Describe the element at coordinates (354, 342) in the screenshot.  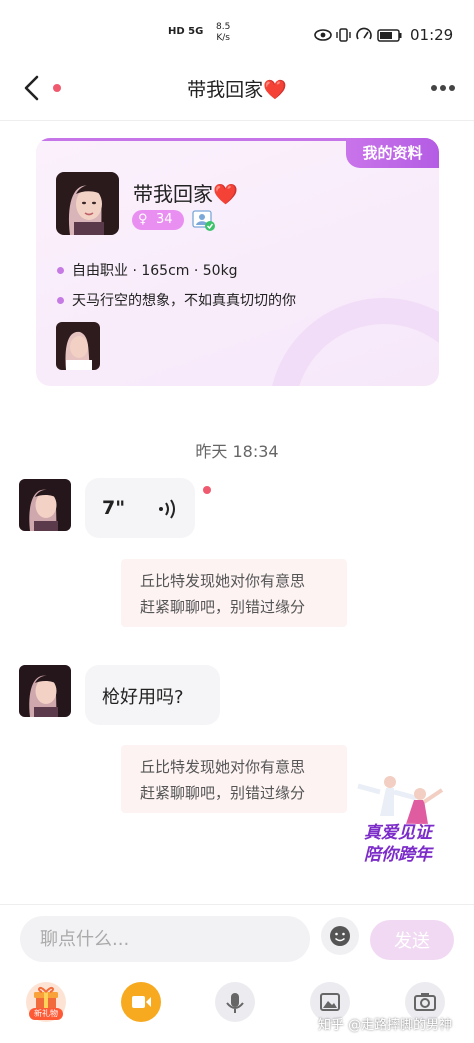
I see `card-decoration` at that location.